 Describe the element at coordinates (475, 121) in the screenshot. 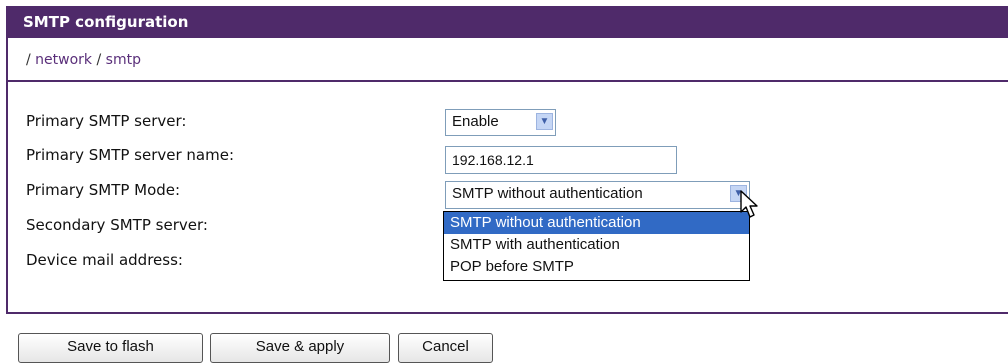

I see `primary-smtp-server-value: Enable` at that location.